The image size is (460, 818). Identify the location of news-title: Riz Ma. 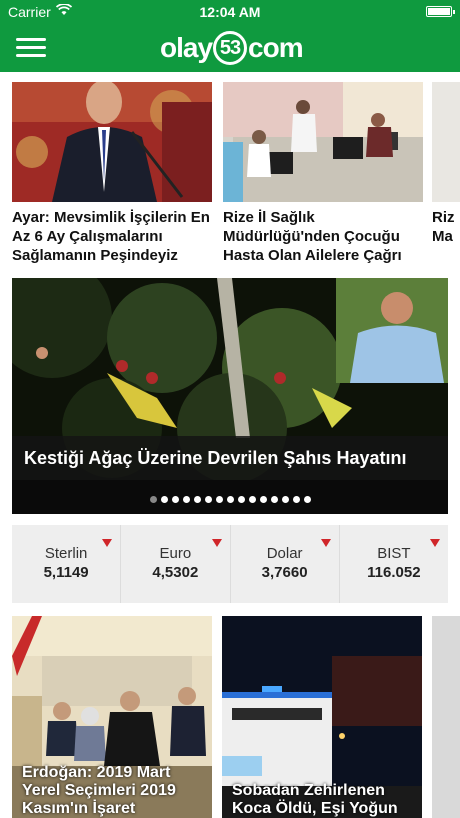
(443, 227).